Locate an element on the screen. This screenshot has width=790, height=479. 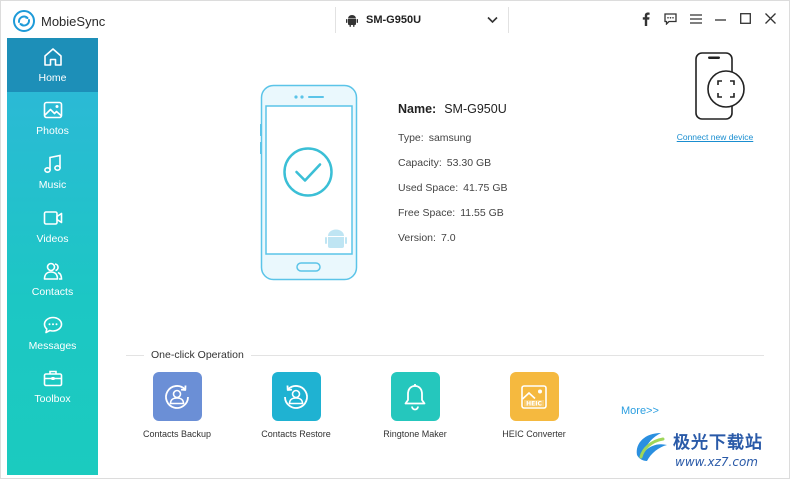
contacts-restore-button: Contacts Restore is located at coordinates (296, 405).